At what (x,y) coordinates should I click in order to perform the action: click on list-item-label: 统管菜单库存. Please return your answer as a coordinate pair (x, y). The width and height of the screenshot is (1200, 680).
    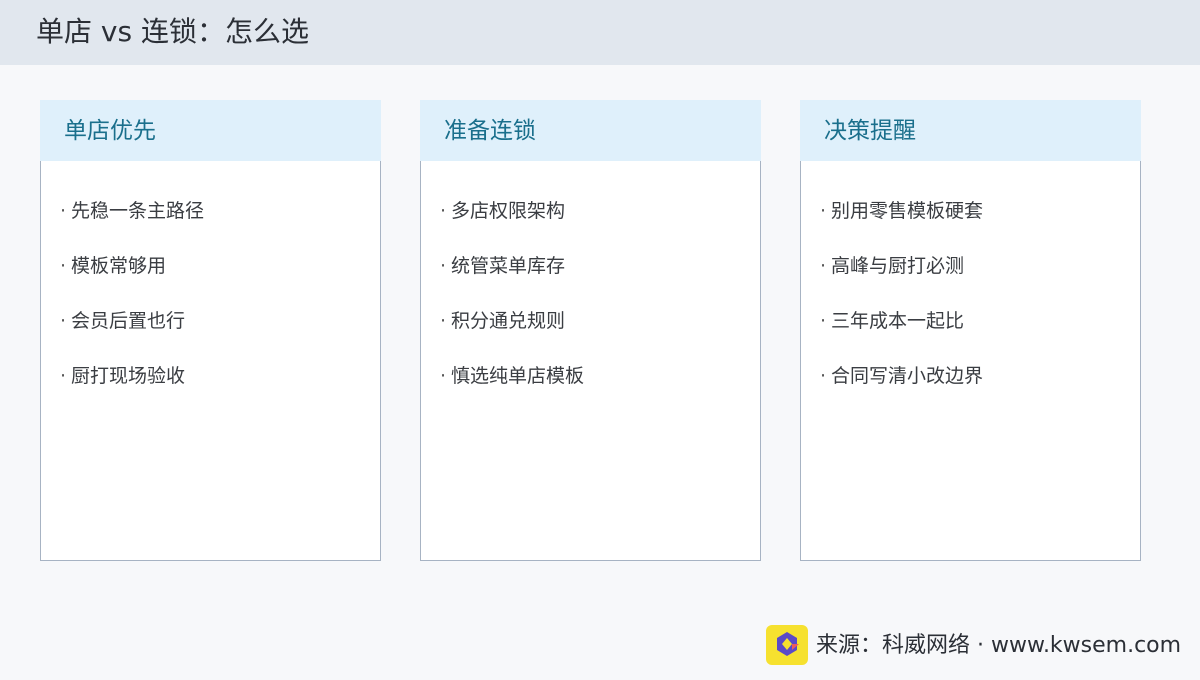
    Looking at the image, I should click on (508, 266).